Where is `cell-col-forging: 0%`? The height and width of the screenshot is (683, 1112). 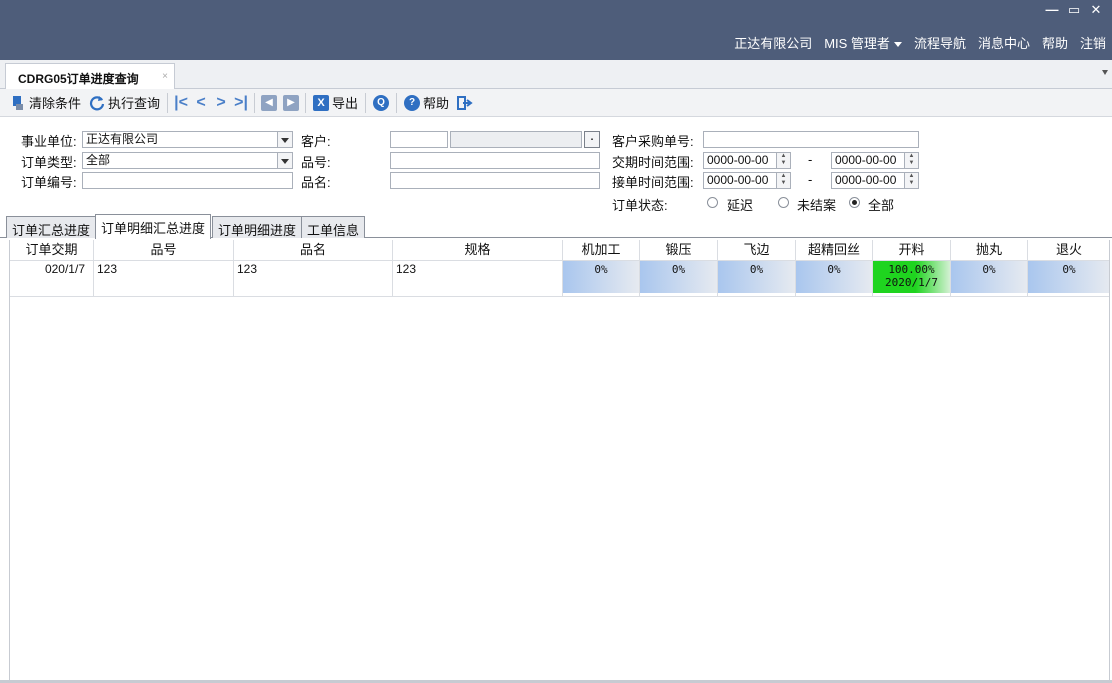
cell-col-forging: 0% is located at coordinates (679, 279).